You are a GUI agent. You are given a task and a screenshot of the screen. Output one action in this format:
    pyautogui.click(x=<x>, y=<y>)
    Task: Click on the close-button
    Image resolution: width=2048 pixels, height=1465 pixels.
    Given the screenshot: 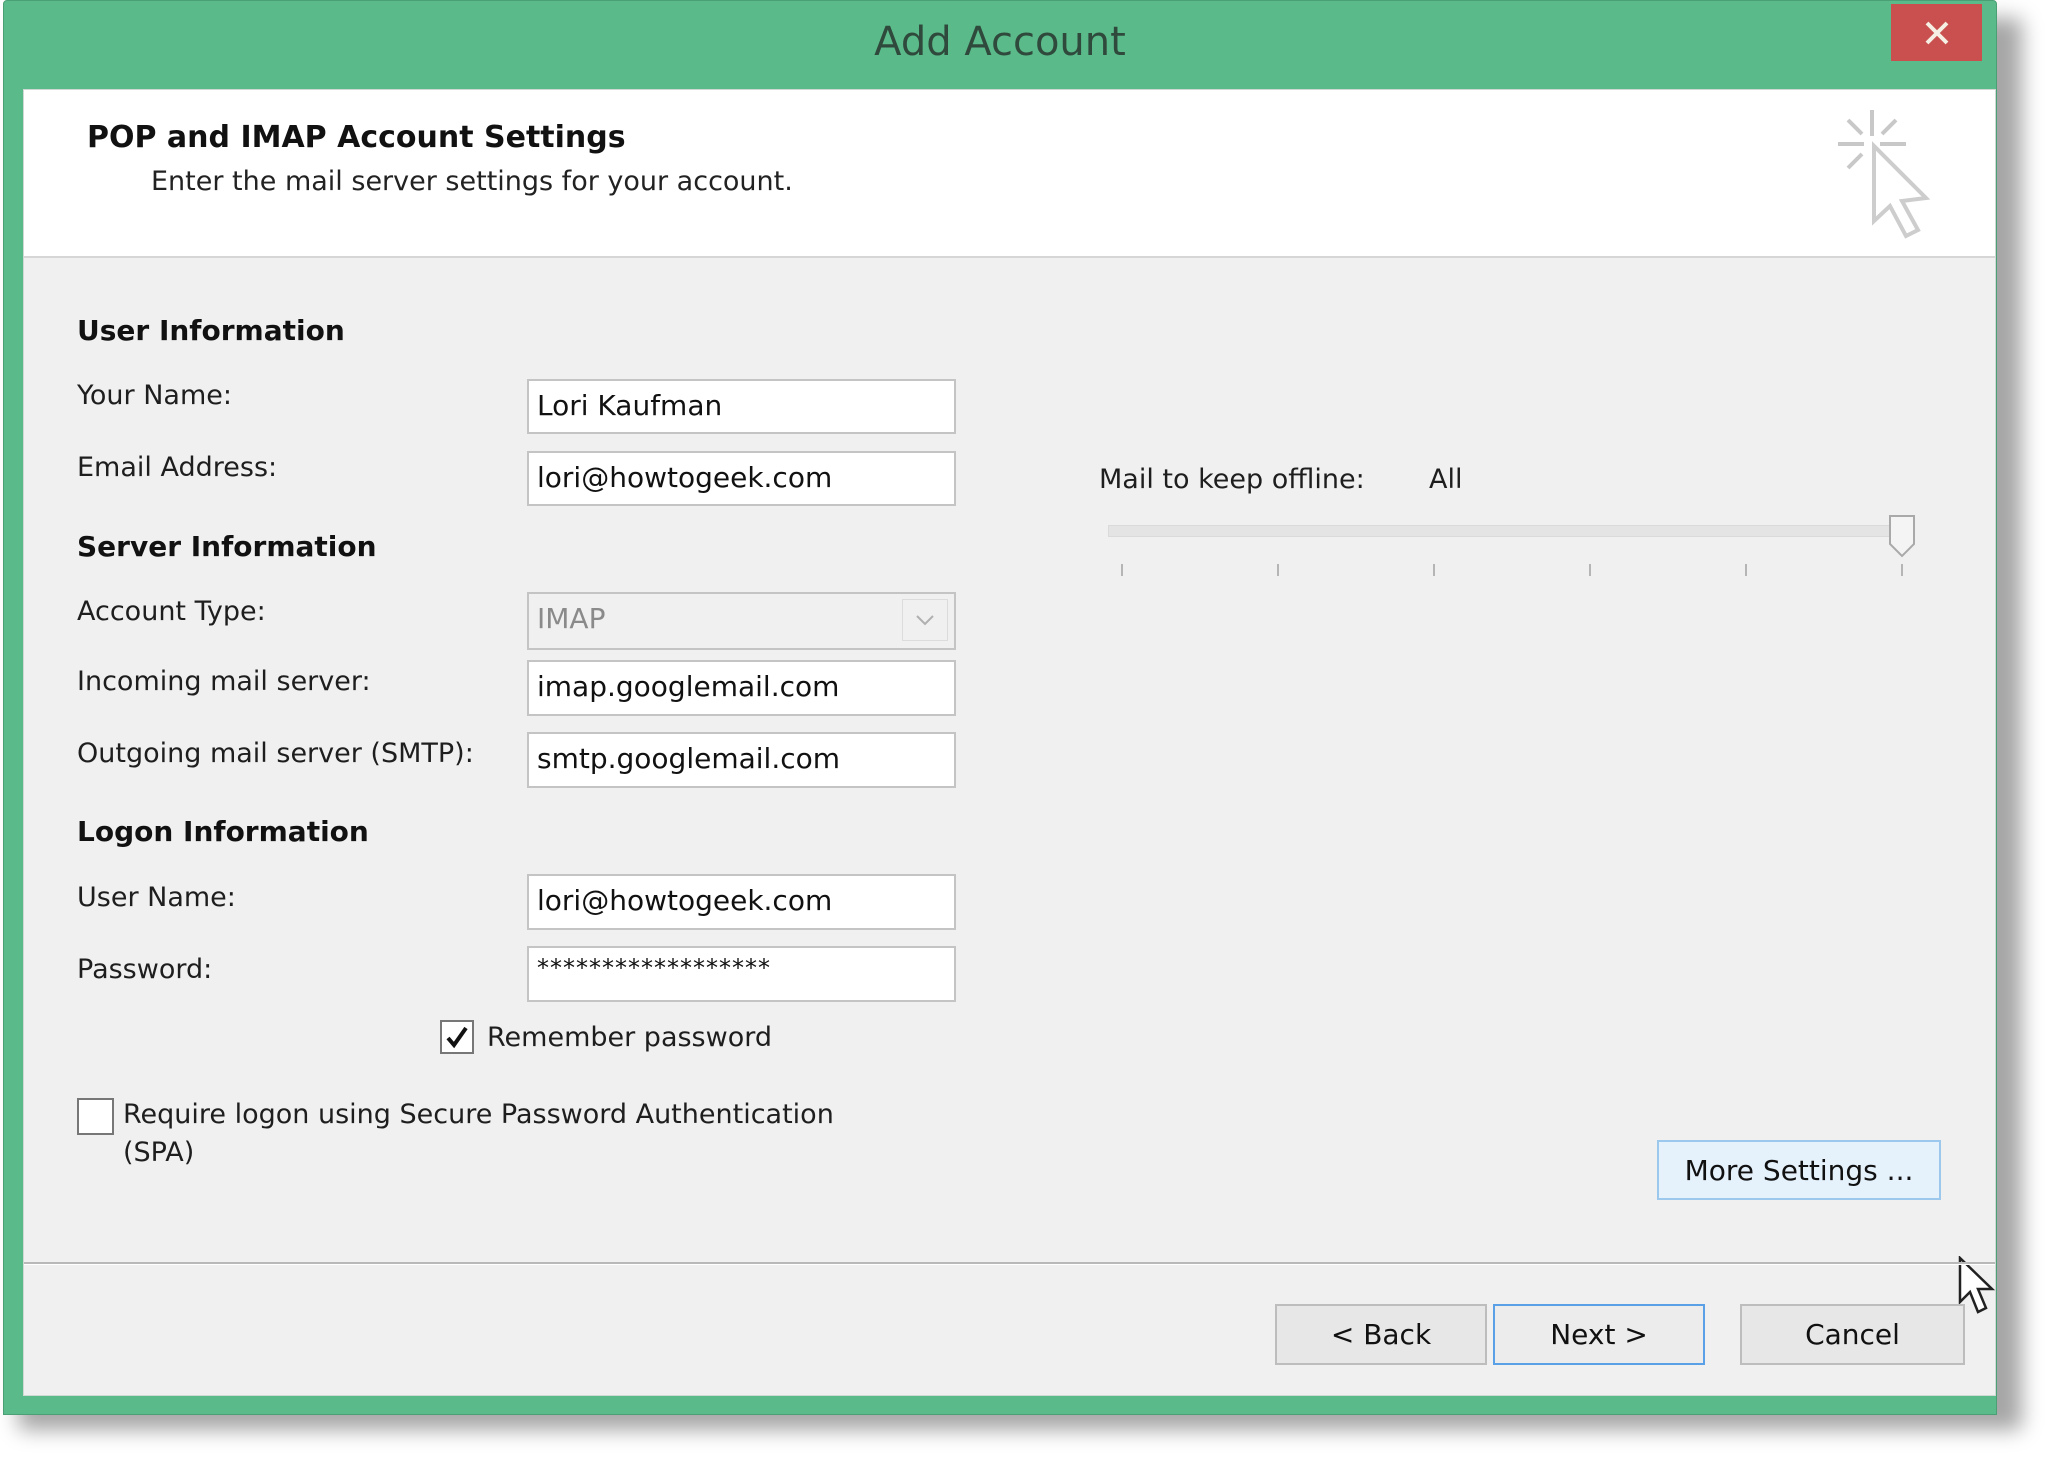 What is the action you would take?
    pyautogui.click(x=1936, y=32)
    